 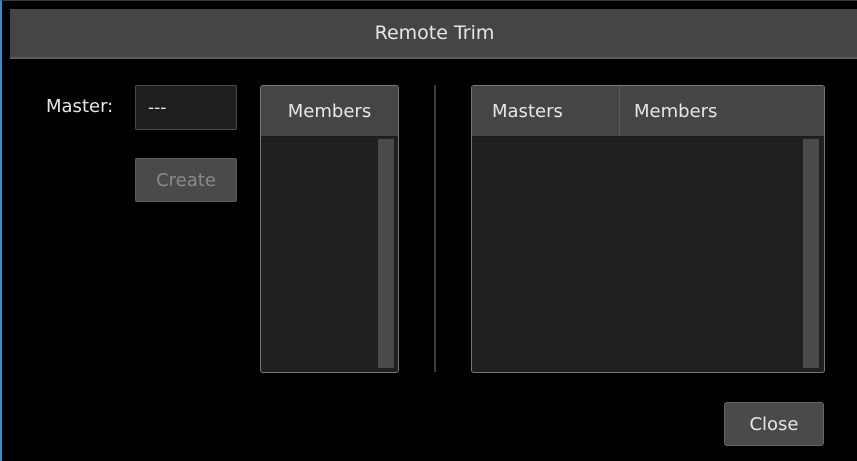 I want to click on dialog-title: Remote Trim, so click(x=434, y=33).